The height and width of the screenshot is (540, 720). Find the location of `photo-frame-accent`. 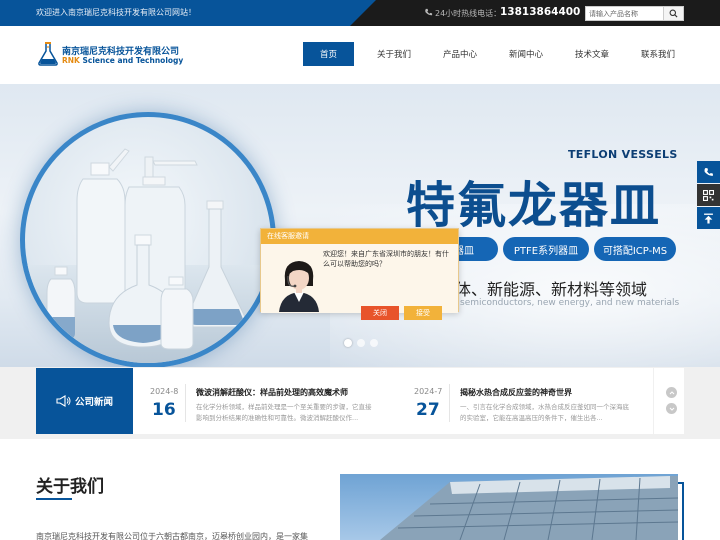

photo-frame-accent is located at coordinates (681, 511).